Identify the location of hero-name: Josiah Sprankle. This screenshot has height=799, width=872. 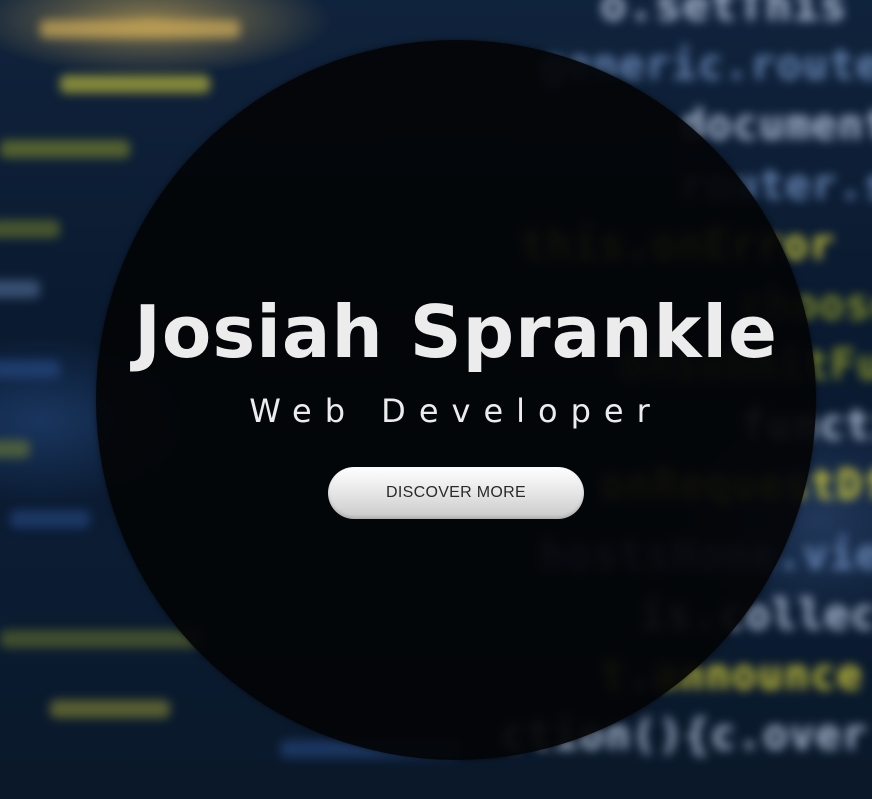
(456, 332).